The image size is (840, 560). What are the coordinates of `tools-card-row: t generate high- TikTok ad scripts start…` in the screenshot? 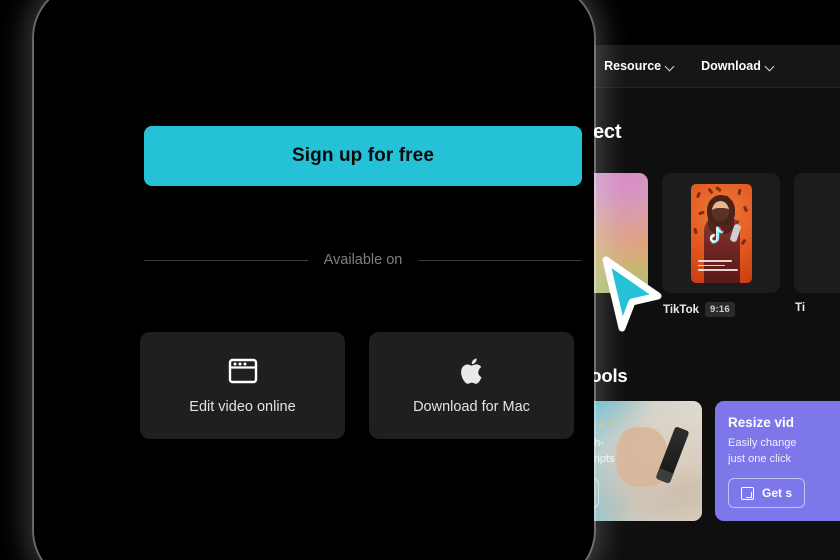 It's located at (705, 461).